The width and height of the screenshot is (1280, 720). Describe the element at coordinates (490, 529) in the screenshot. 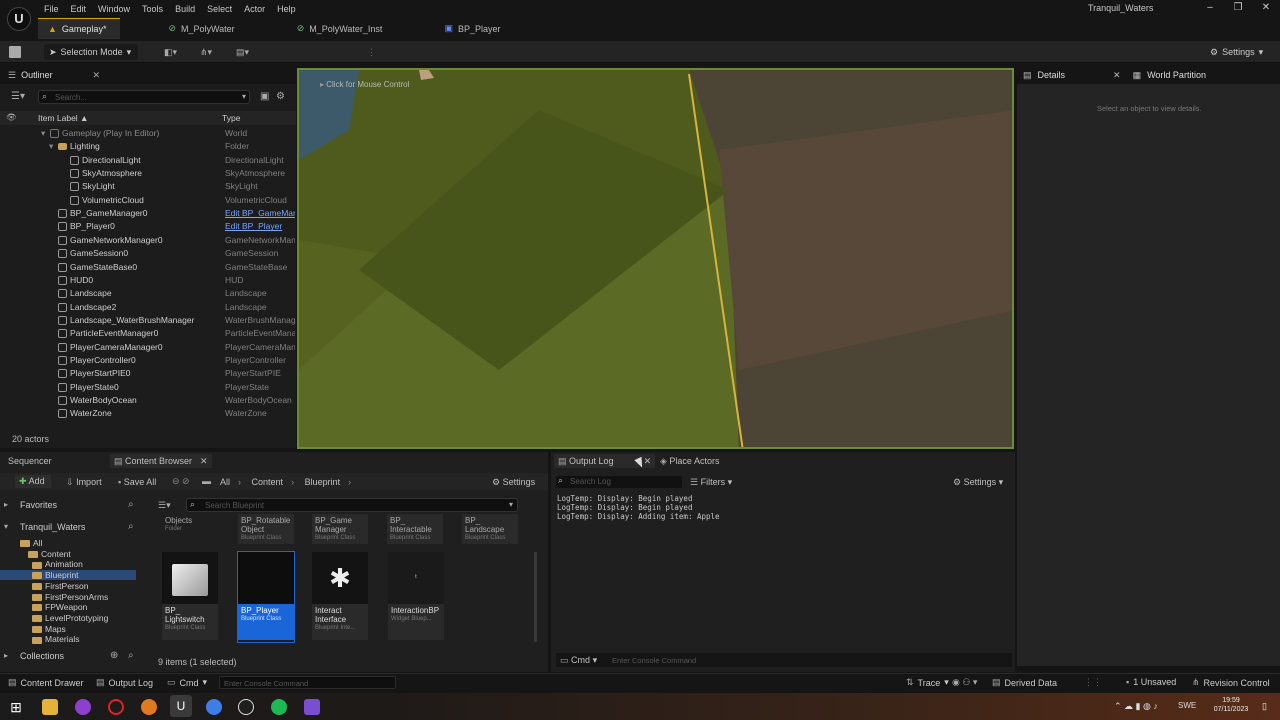

I see `asset-bp-landscape: BP_ Landscape Blueprint Class` at that location.